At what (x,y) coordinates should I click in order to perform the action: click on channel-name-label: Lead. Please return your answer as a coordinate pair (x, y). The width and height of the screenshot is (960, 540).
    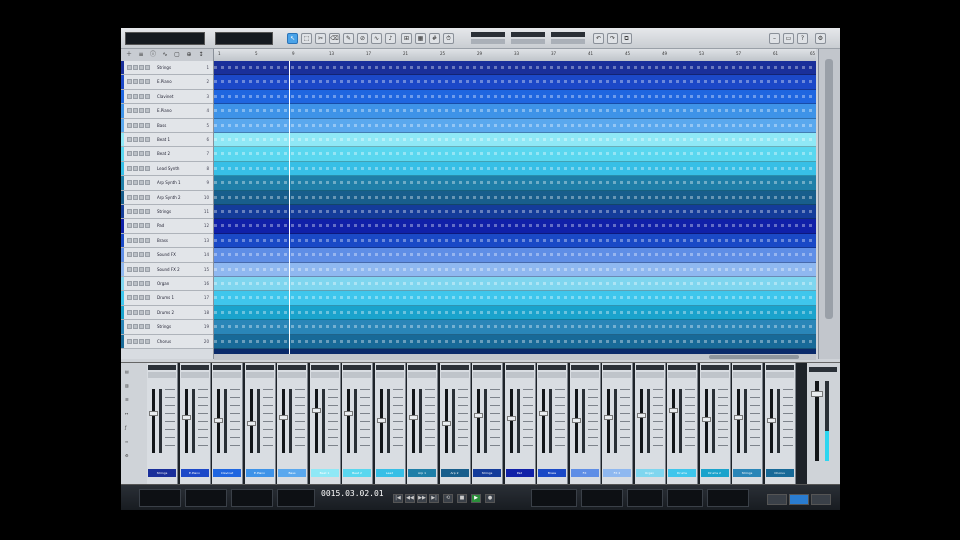
    Looking at the image, I should click on (389, 473).